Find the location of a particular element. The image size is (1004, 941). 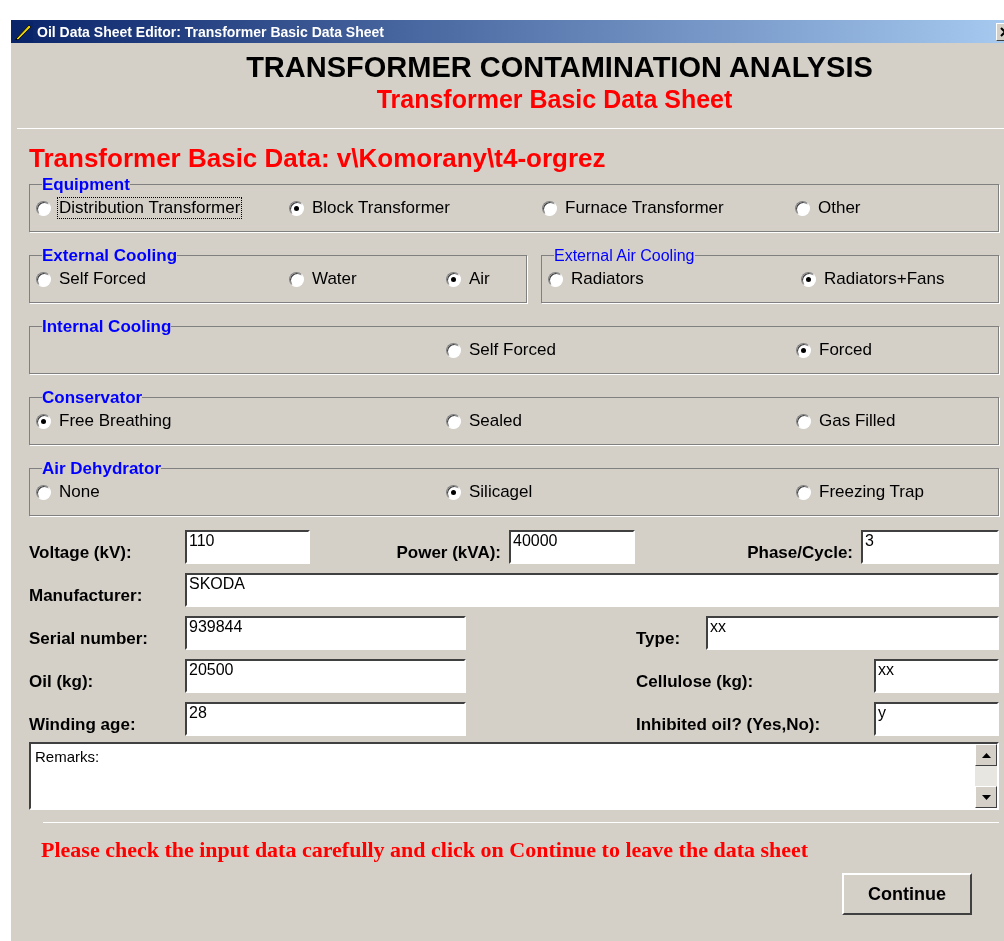

radio-option: Free Breathing is located at coordinates (105, 421).